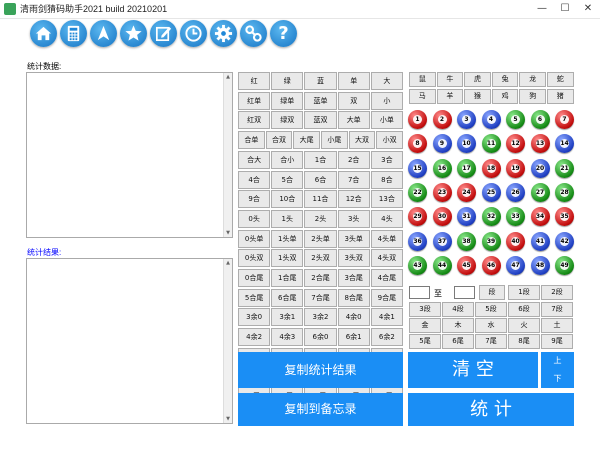 The image size is (600, 450). What do you see at coordinates (491, 192) in the screenshot?
I see `number-ball: 25` at bounding box center [491, 192].